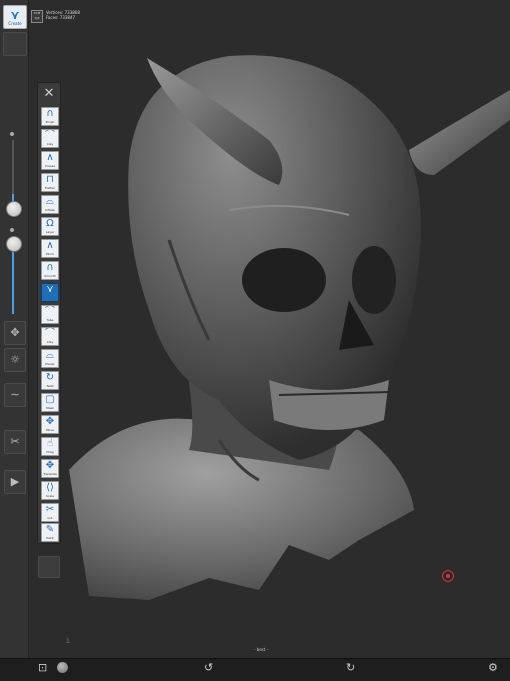 This screenshot has width=510, height=681. I want to click on intensity-slider-fill, so click(13, 283).